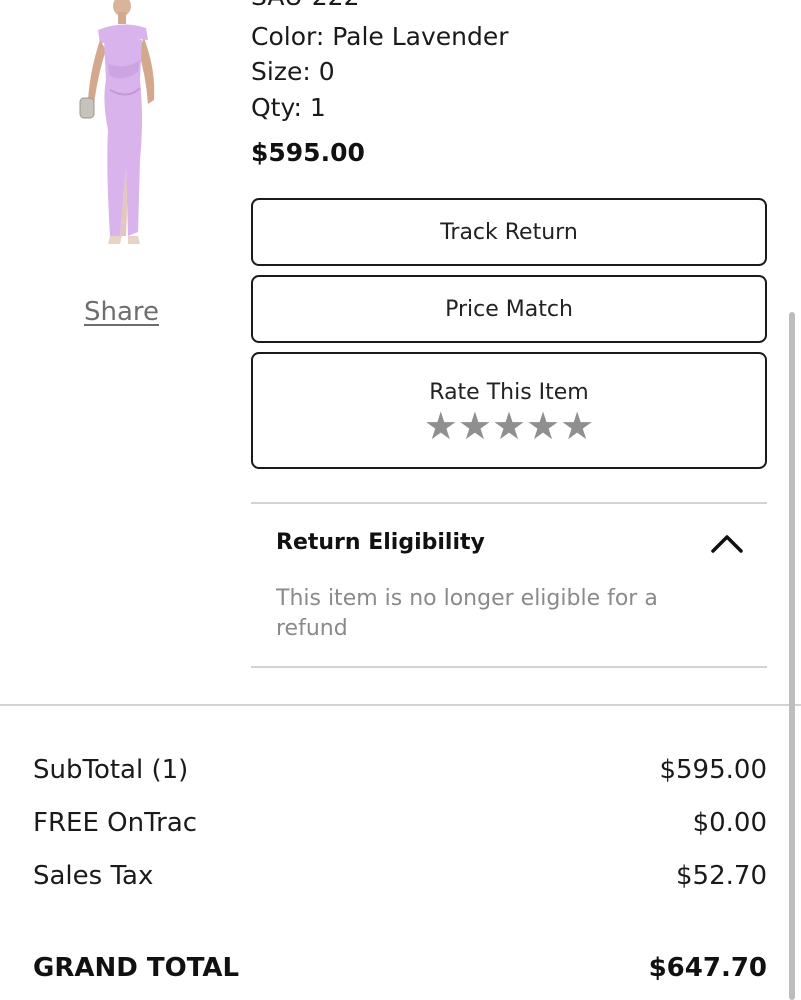  What do you see at coordinates (400, 823) in the screenshot?
I see `shipping-row: FREE OnTrac $0.00` at bounding box center [400, 823].